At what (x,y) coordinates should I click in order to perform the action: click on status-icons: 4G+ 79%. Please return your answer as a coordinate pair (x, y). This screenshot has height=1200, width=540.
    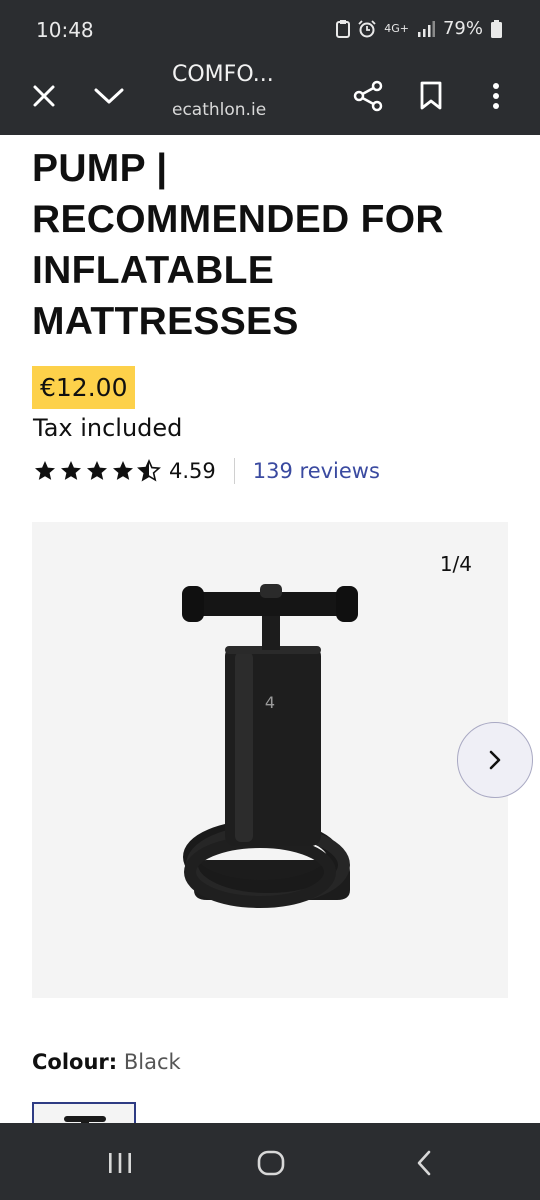
    Looking at the image, I should click on (419, 28).